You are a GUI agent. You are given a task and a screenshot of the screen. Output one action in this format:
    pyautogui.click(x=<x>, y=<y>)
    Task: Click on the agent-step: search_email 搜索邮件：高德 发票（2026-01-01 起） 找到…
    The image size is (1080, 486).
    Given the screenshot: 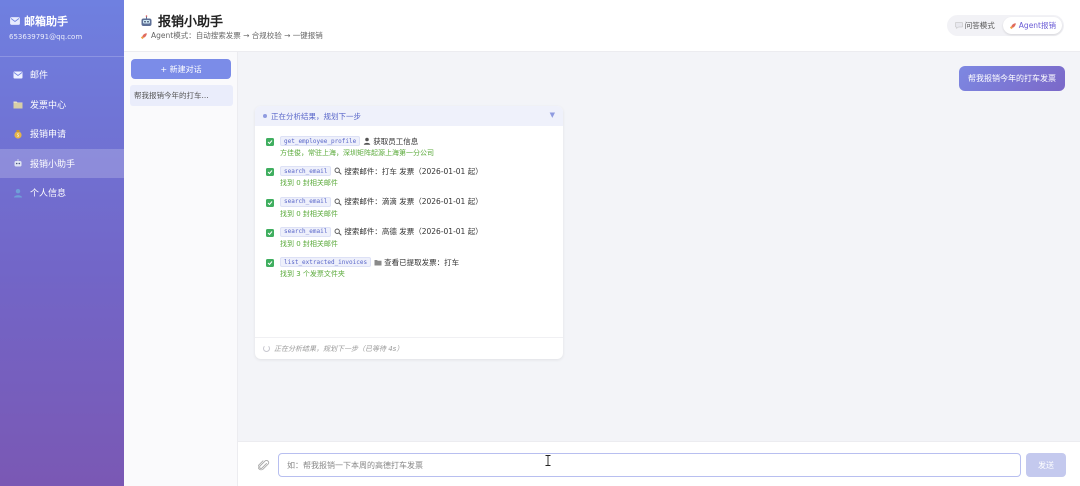 What is the action you would take?
    pyautogui.click(x=409, y=241)
    